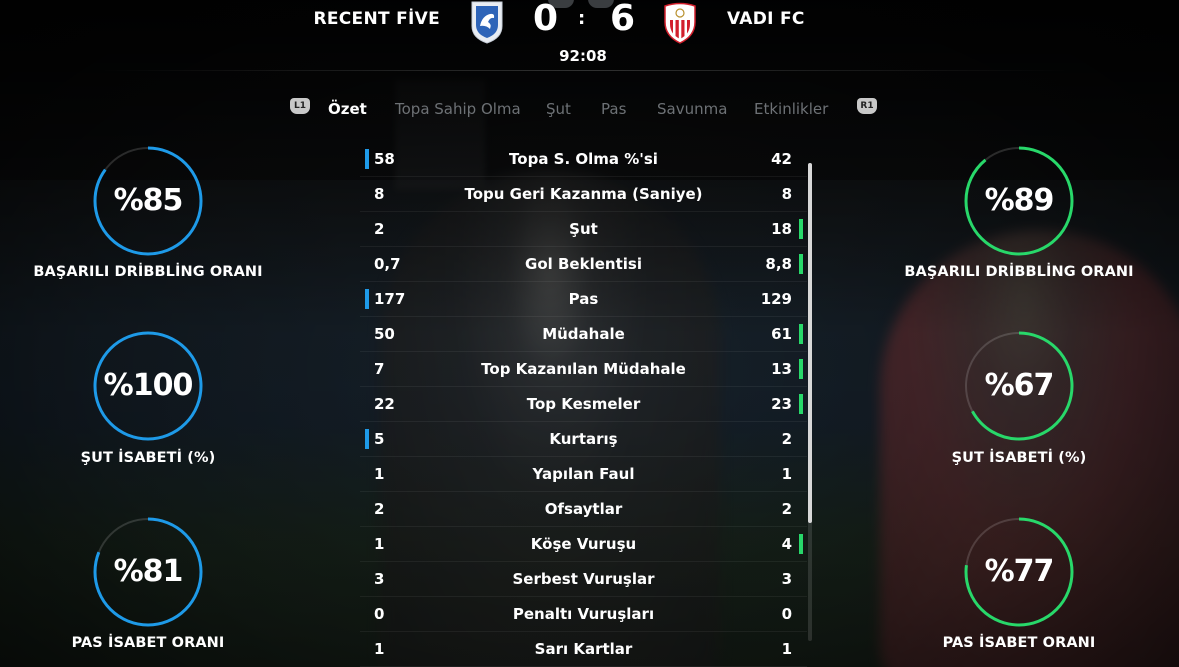 This screenshot has width=1179, height=667. I want to click on stat-name: Yapılan Faul, so click(583, 474).